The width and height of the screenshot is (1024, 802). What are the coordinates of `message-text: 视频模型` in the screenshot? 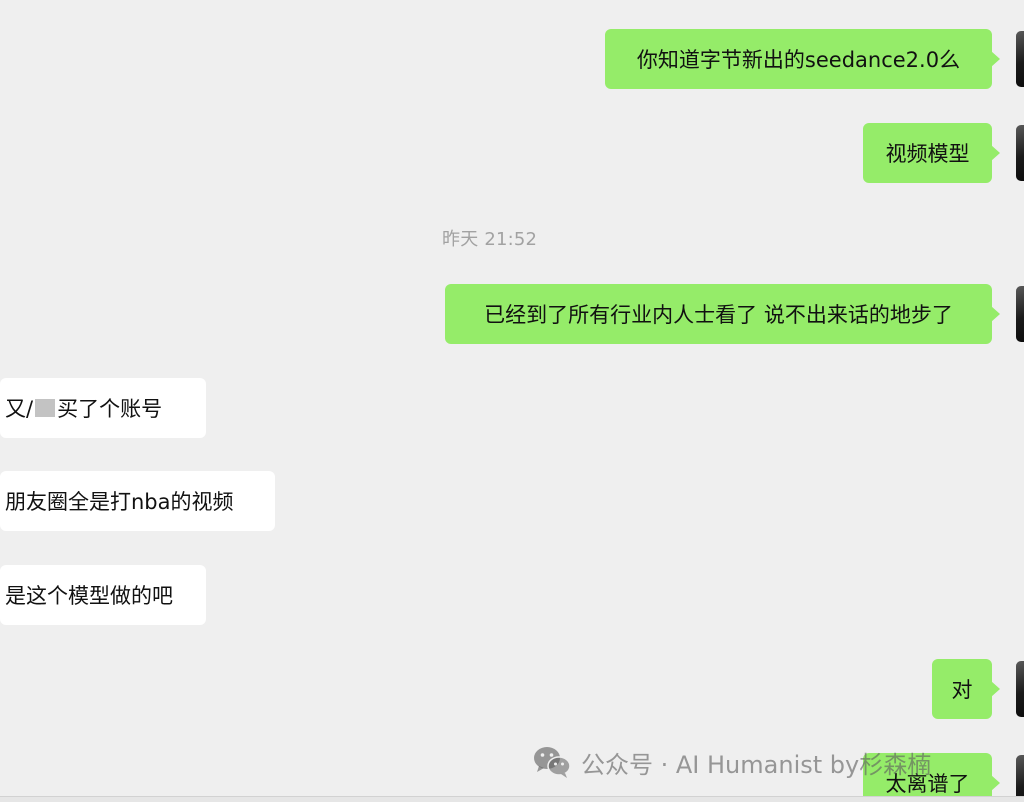 It's located at (927, 154).